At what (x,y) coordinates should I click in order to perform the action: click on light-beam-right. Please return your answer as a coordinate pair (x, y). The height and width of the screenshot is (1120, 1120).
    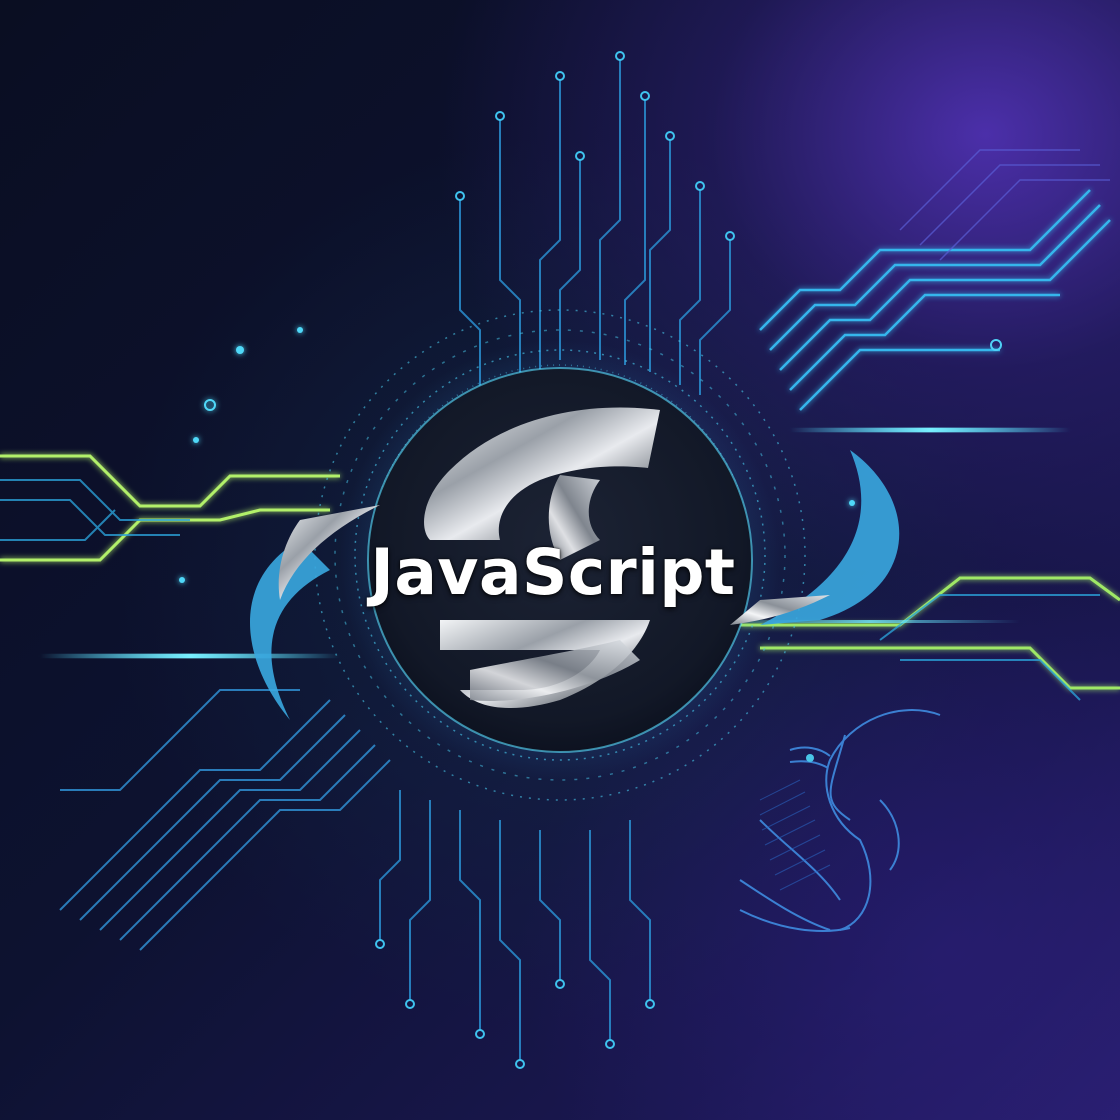
    Looking at the image, I should click on (930, 430).